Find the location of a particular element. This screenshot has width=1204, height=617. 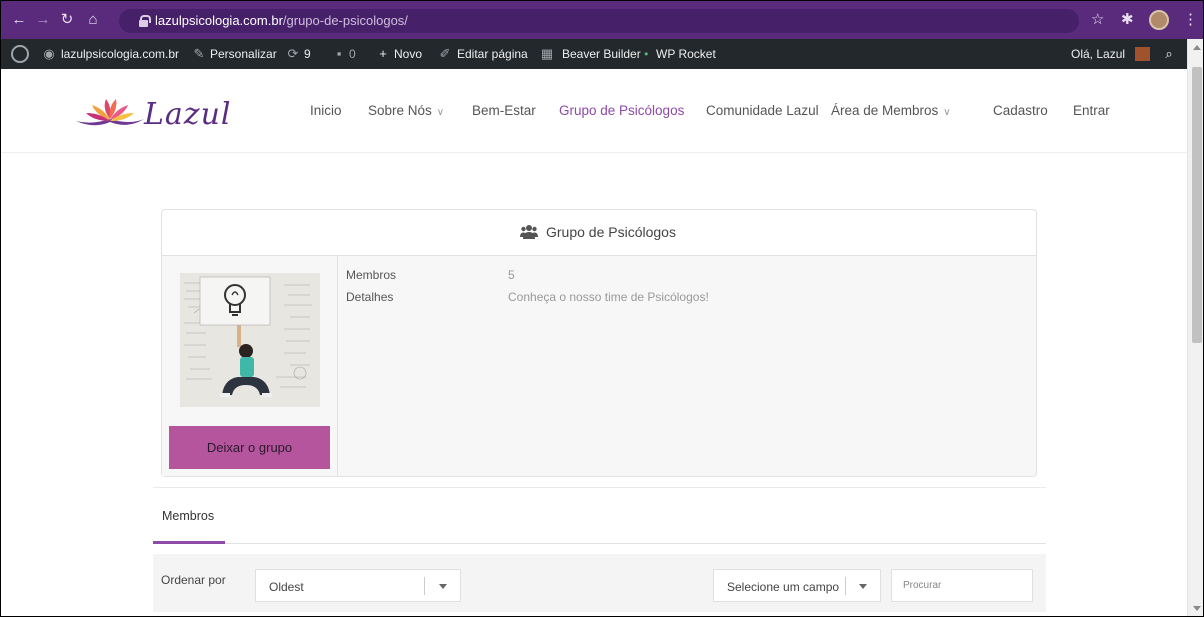

url-domain: lazulpsicologia.com.br is located at coordinates (219, 20).